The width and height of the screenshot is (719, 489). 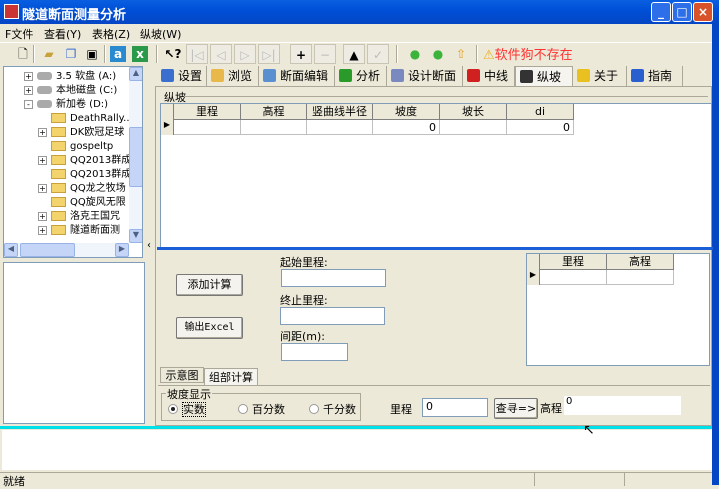 What do you see at coordinates (160, 34) in the screenshot?
I see `menu-slope: 纵坡(W)` at bounding box center [160, 34].